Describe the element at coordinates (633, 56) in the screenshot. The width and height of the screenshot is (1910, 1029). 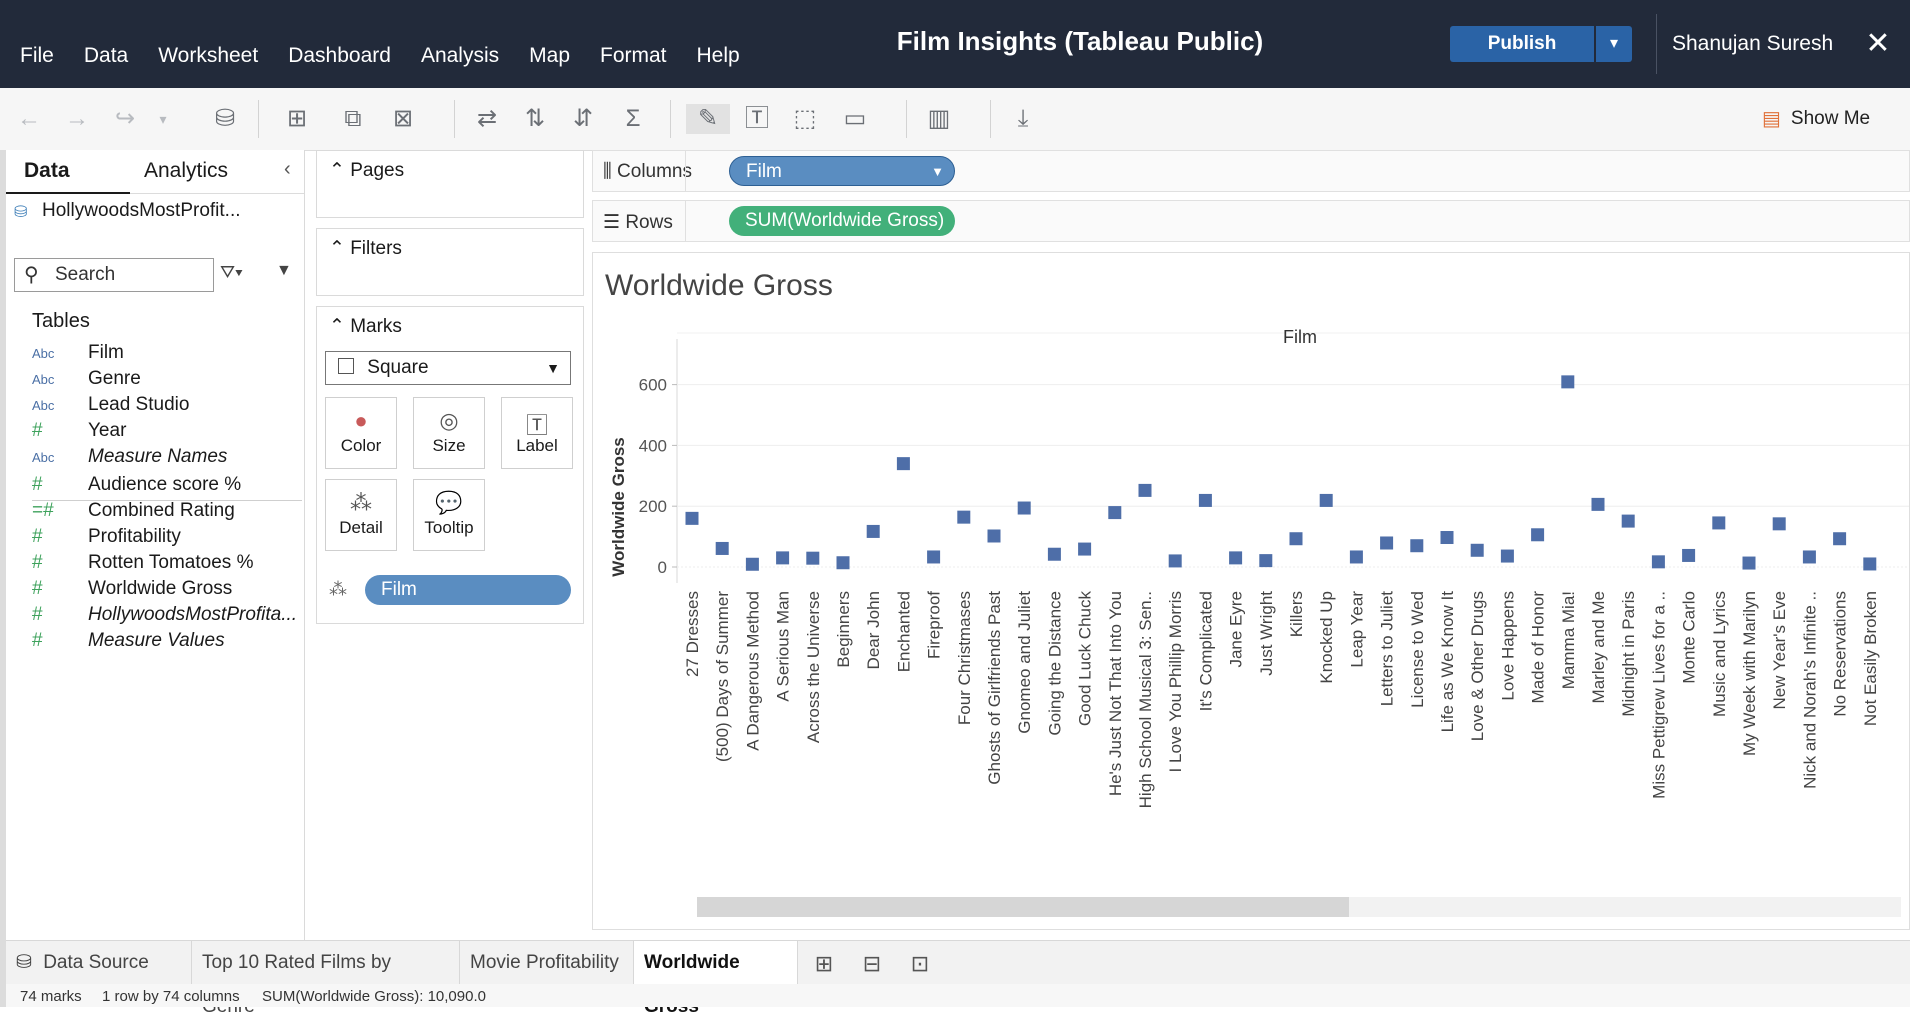
I see `menu-format: Format` at that location.